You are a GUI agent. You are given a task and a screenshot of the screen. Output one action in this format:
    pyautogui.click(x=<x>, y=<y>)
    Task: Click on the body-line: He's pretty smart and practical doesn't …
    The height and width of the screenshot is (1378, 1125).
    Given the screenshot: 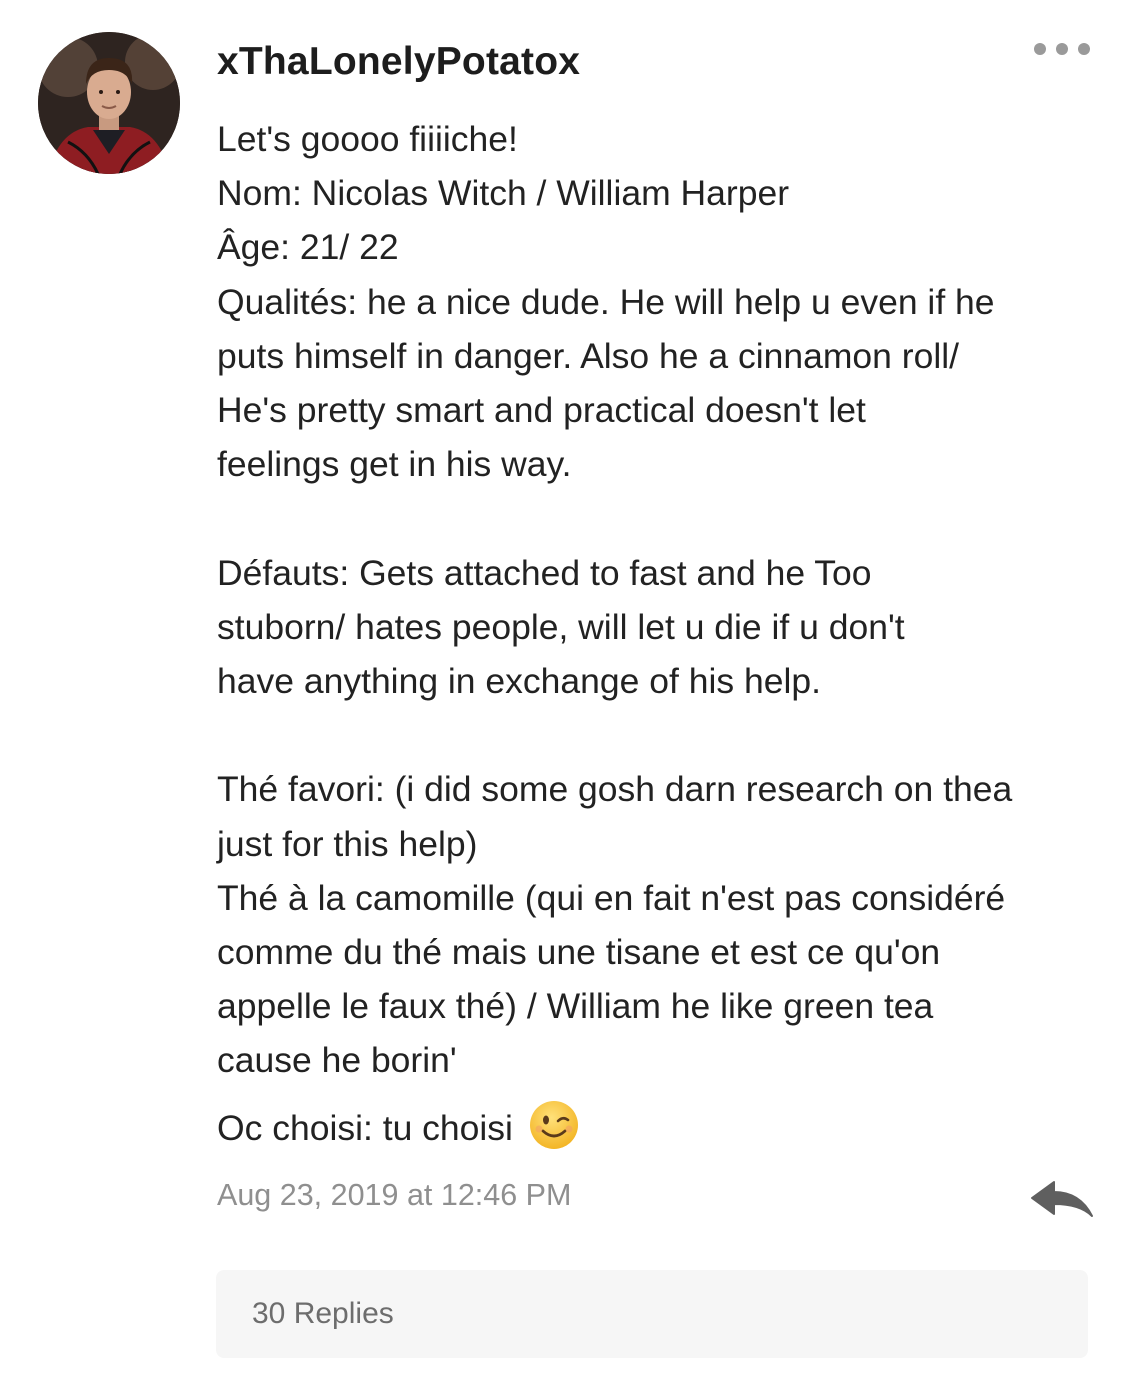 What is the action you would take?
    pyautogui.click(x=541, y=410)
    